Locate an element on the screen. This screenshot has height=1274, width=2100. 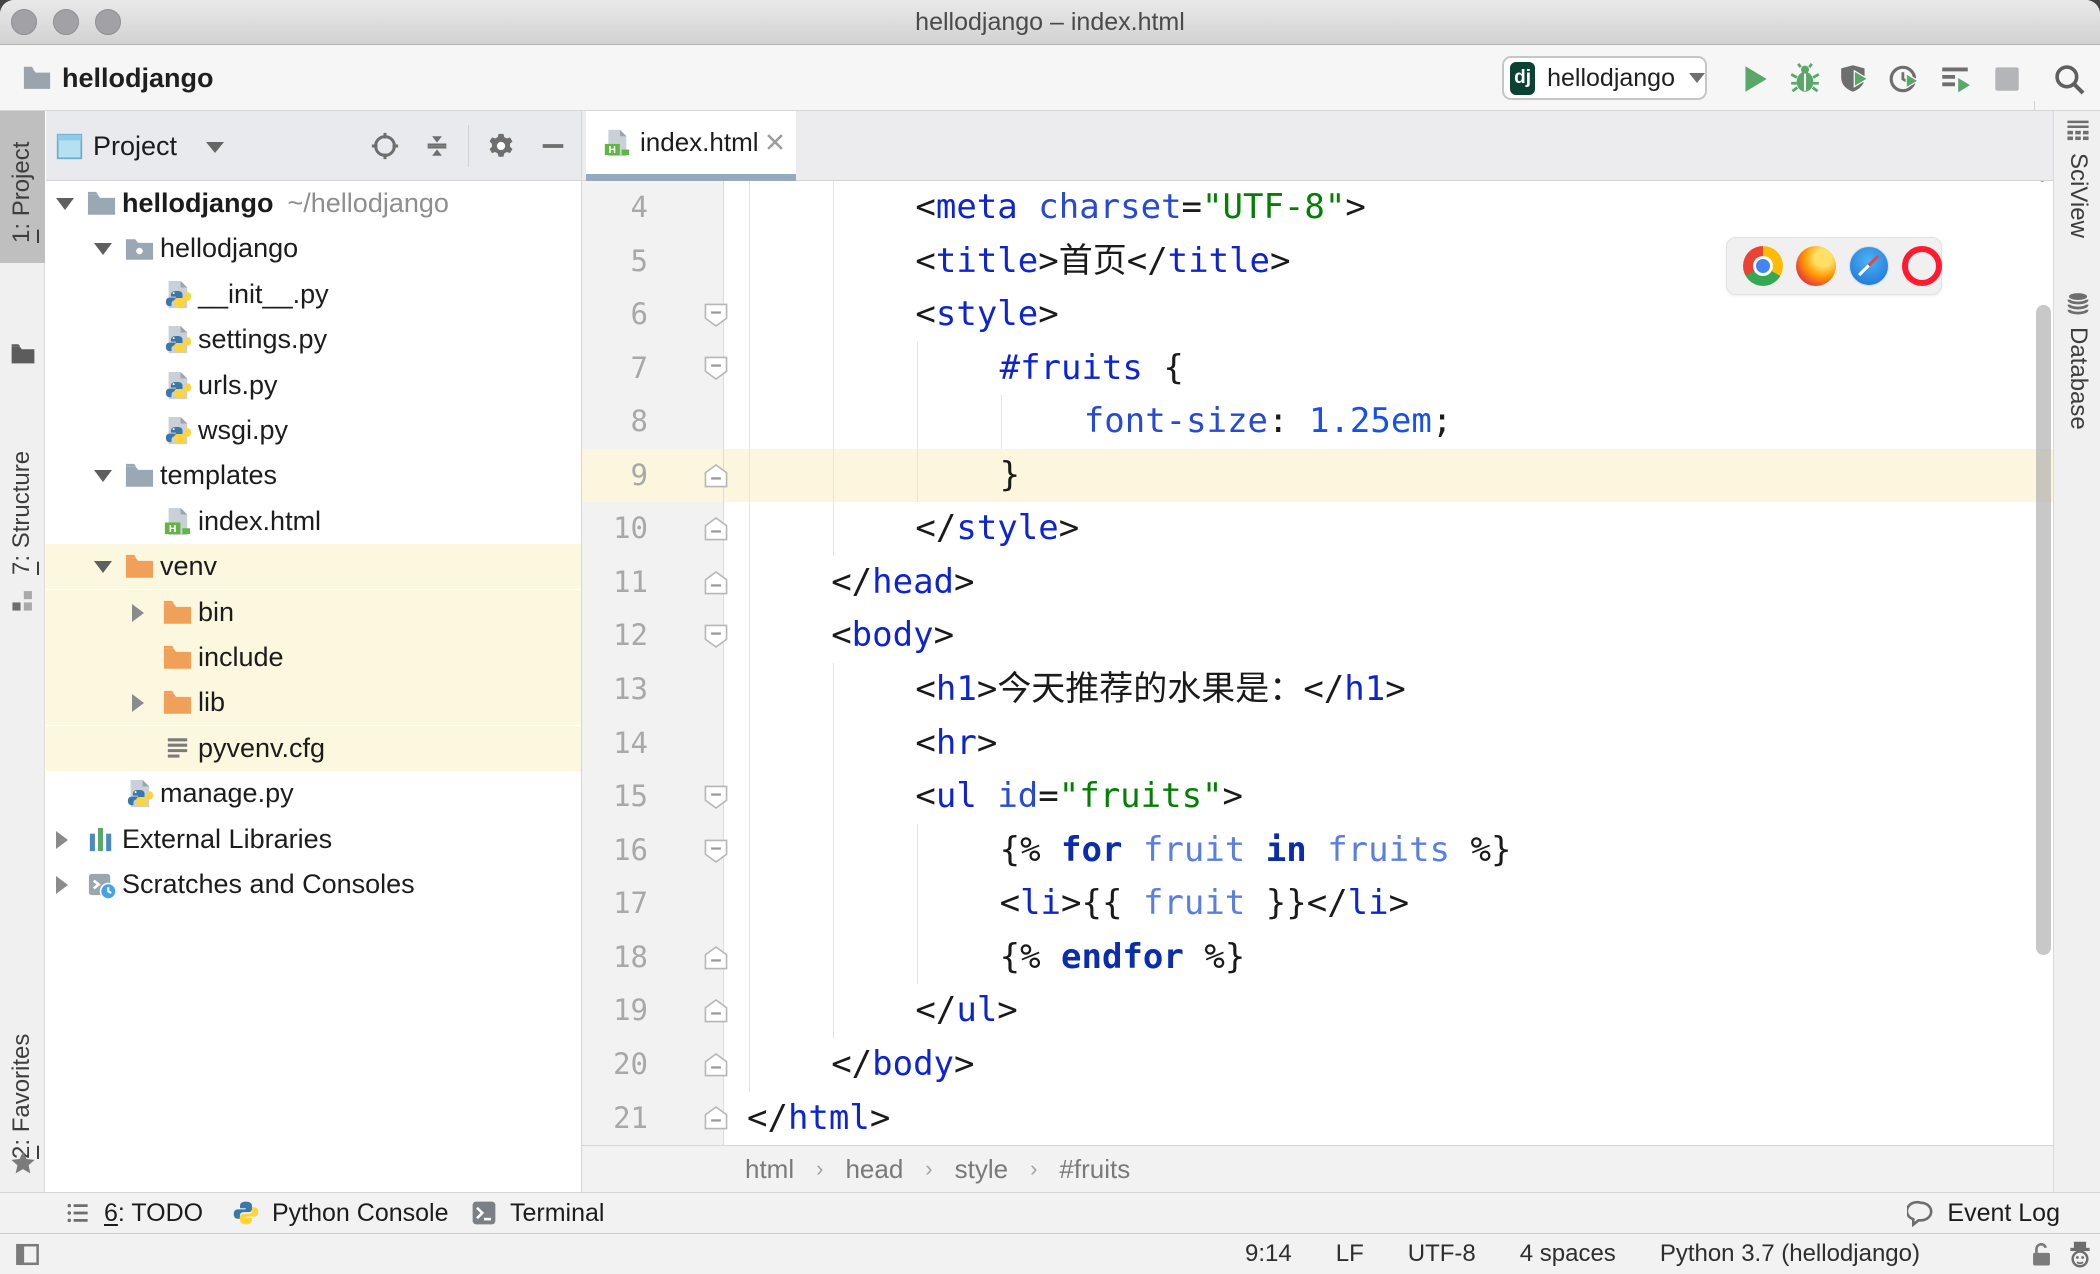
profile-button is located at coordinates (1905, 79).